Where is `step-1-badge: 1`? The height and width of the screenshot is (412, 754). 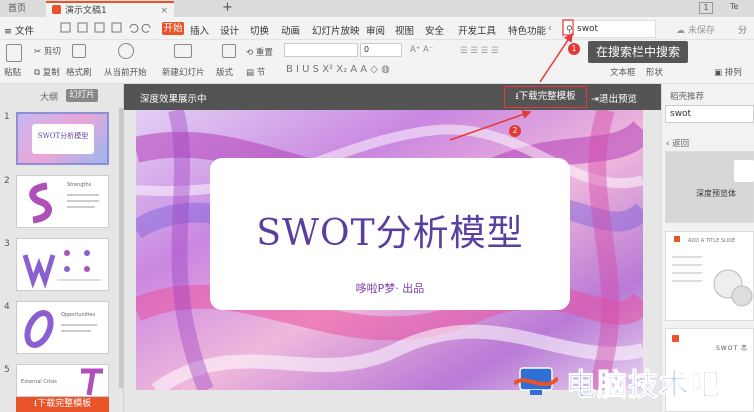
step-1-badge: 1 is located at coordinates (574, 49).